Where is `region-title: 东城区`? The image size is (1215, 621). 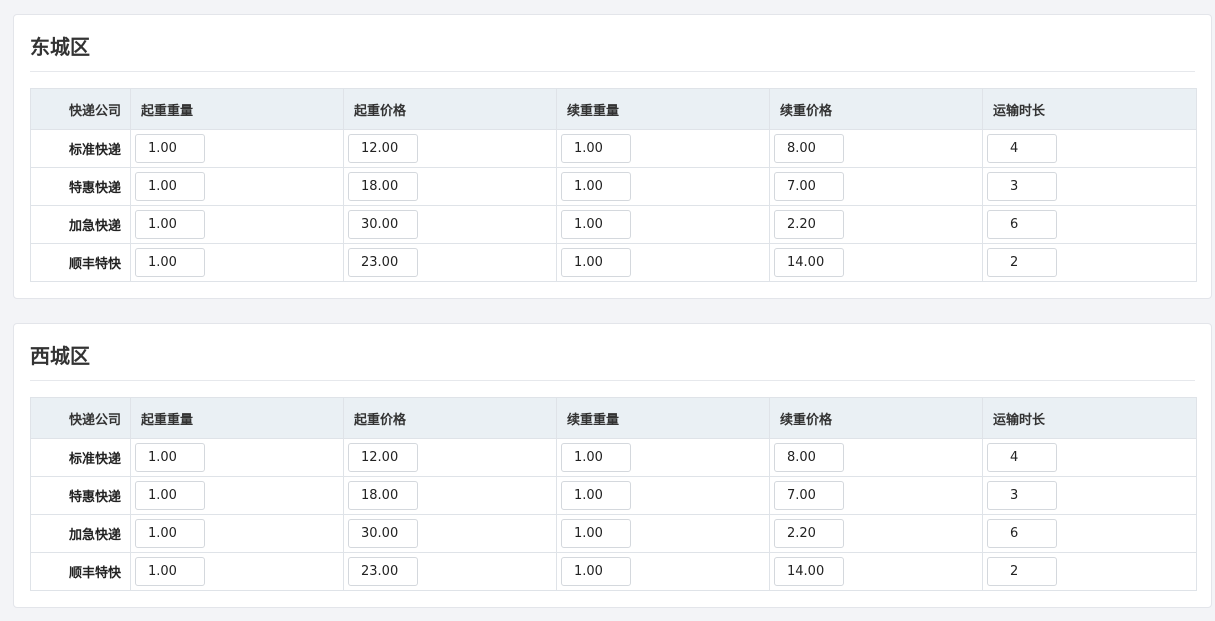 region-title: 东城区 is located at coordinates (60, 47).